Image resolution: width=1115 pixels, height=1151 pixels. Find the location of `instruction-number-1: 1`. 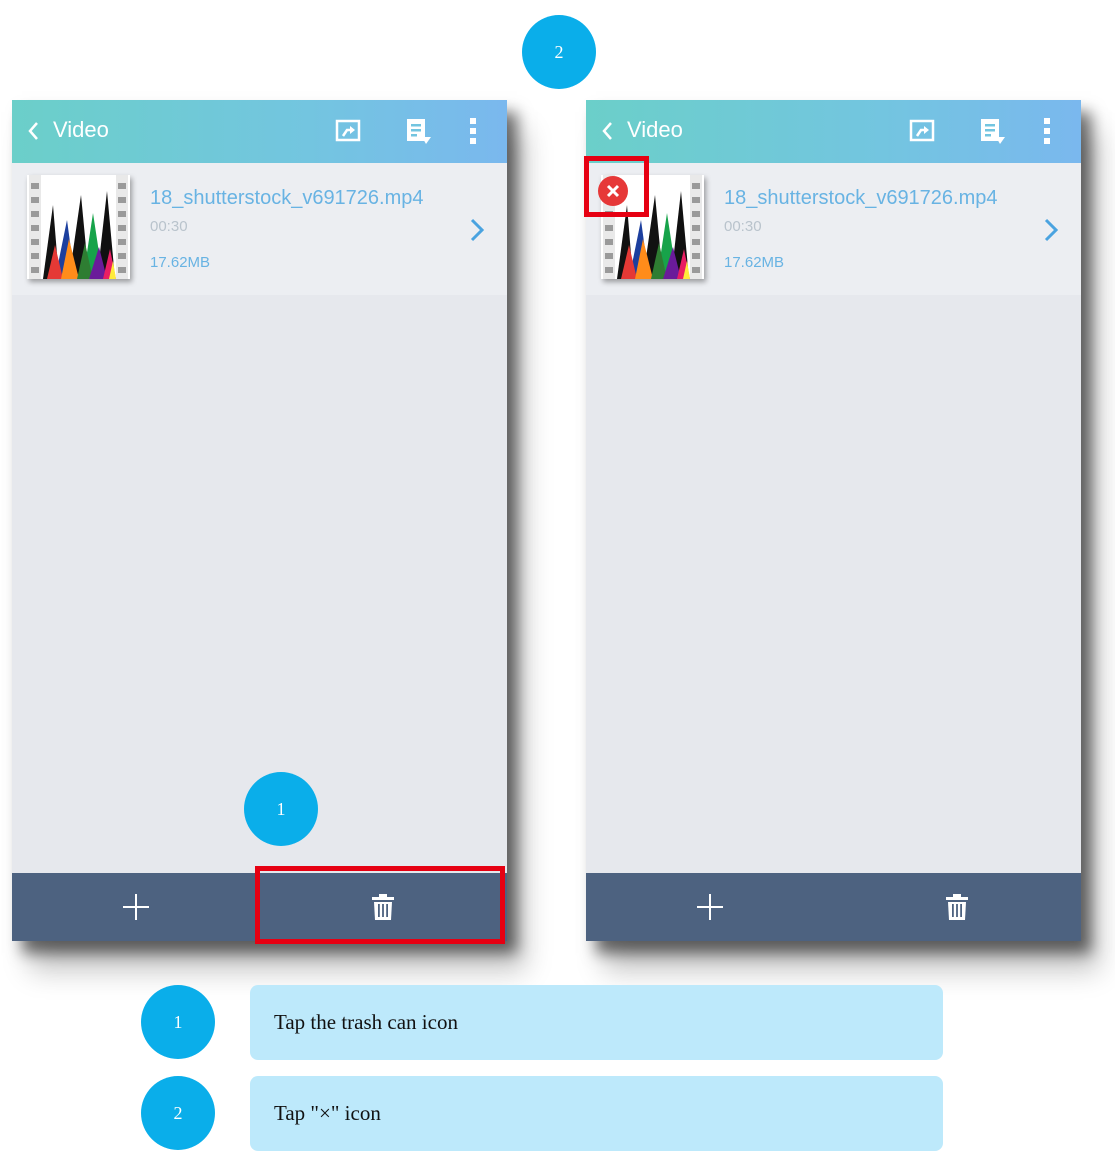

instruction-number-1: 1 is located at coordinates (178, 1022).